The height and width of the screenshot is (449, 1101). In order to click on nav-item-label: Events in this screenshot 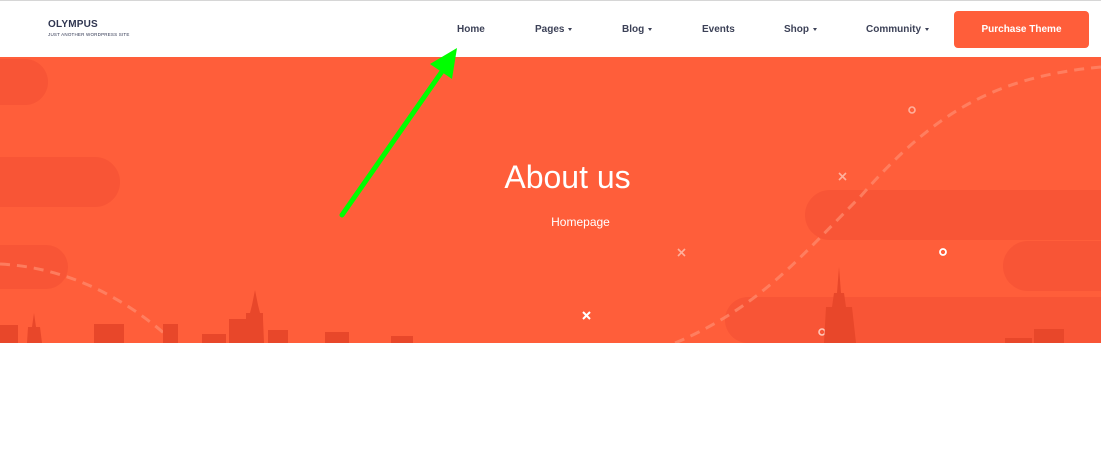, I will do `click(718, 29)`.